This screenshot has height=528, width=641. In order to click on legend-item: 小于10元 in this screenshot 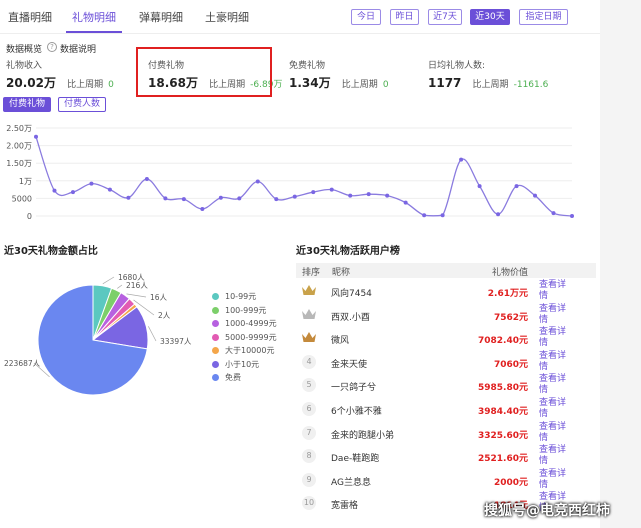, I will do `click(235, 365)`.